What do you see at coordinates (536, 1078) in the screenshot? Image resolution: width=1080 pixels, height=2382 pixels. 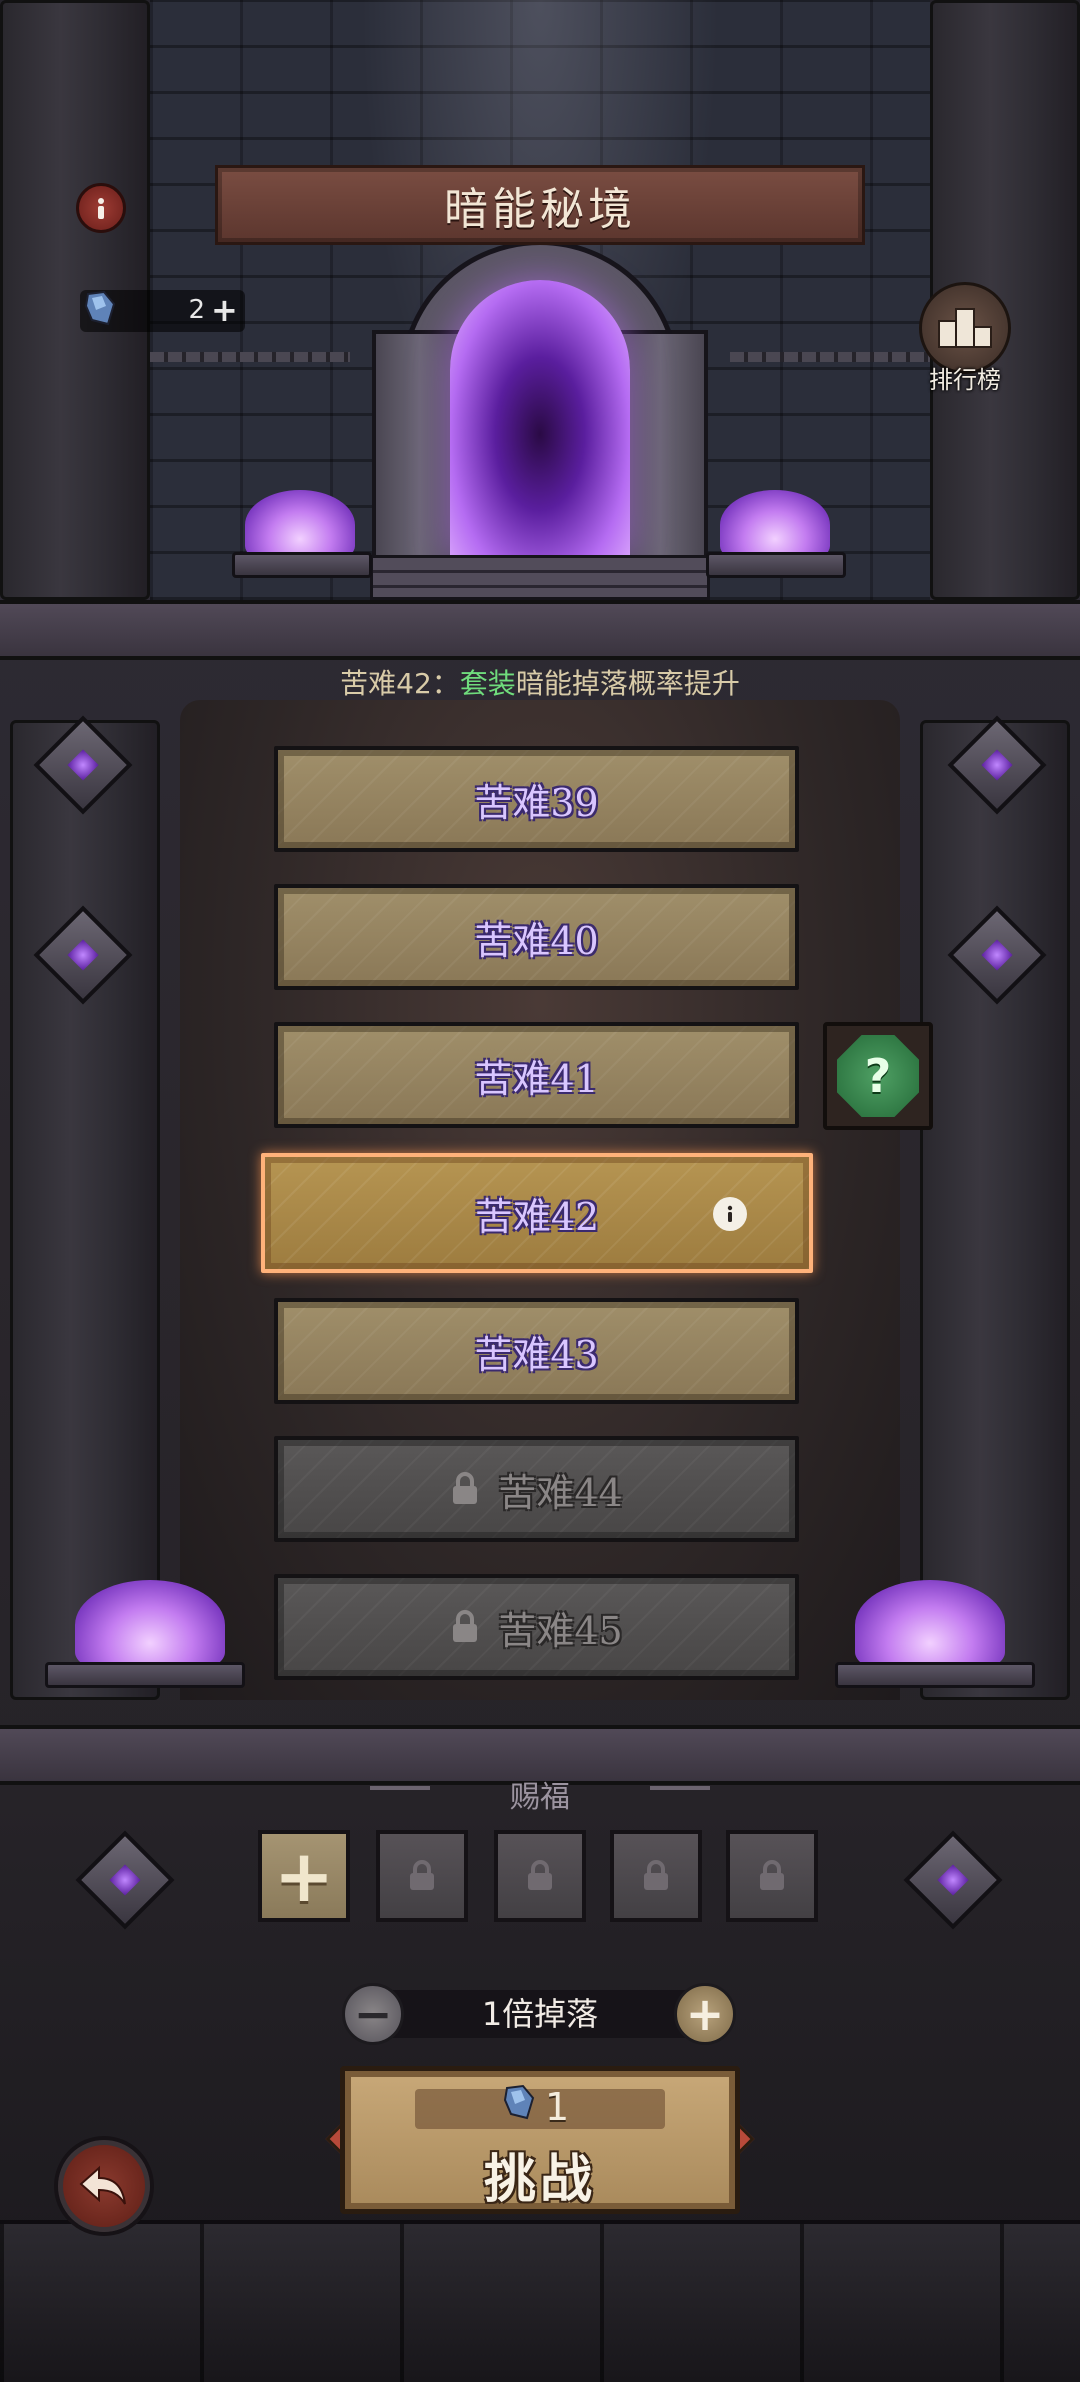 I see `level-label: 苦难41` at bounding box center [536, 1078].